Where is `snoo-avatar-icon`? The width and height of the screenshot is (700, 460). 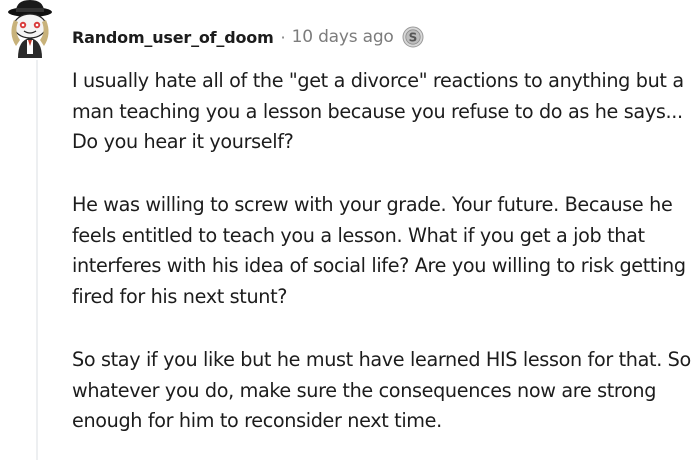
snoo-avatar-icon is located at coordinates (30, 29).